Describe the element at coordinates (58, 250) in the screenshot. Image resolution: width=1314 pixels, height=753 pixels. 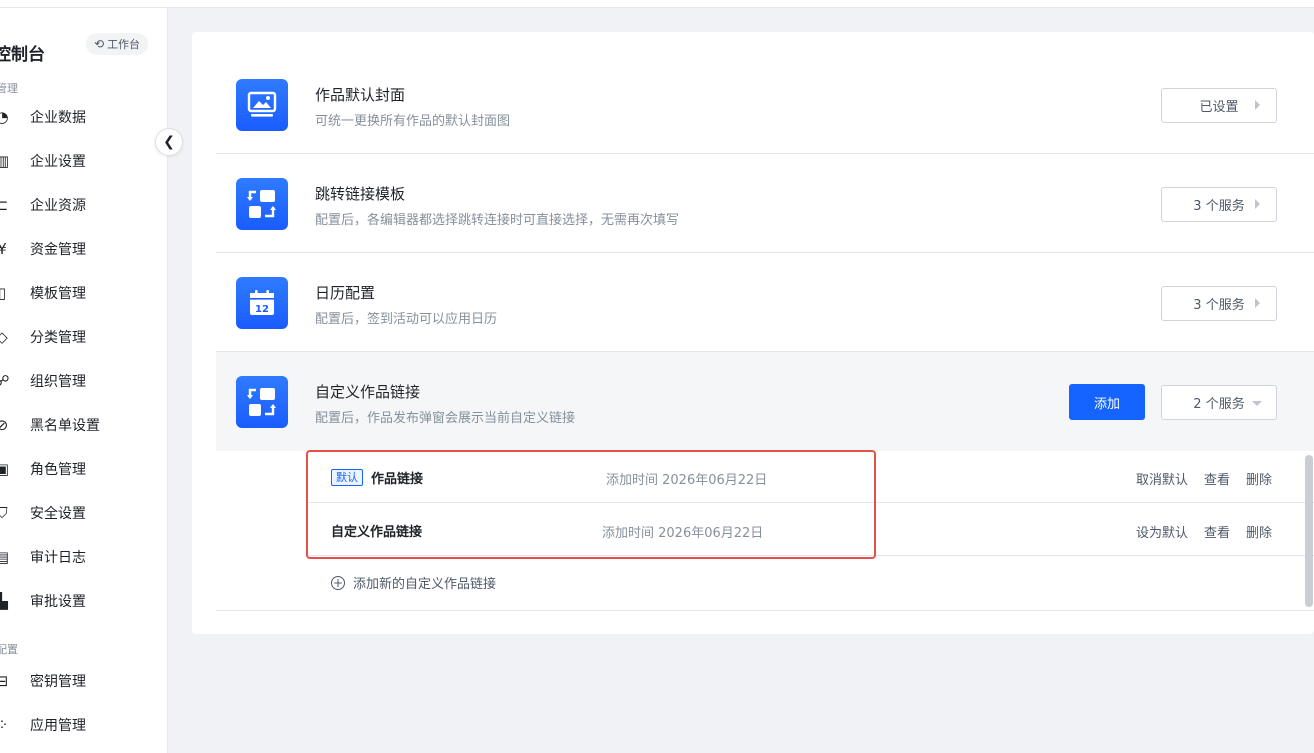
I see `sidebar-item-label: 资金管理` at that location.